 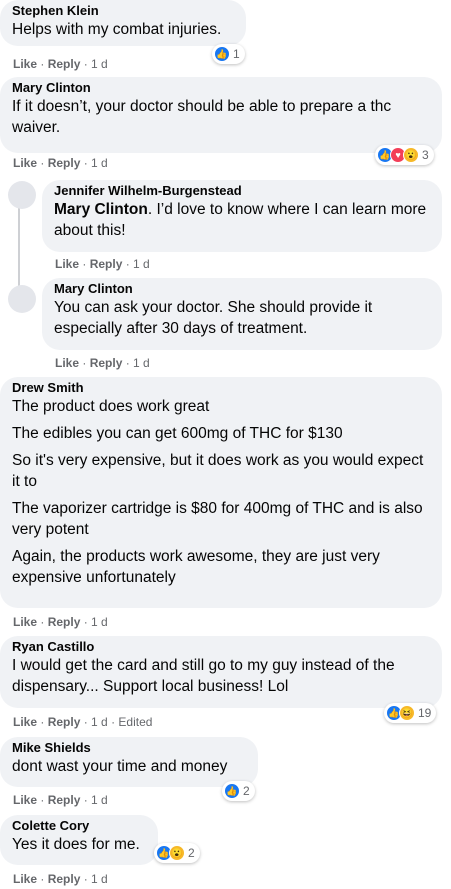 I want to click on comment-text: The product does work great, so click(x=111, y=406).